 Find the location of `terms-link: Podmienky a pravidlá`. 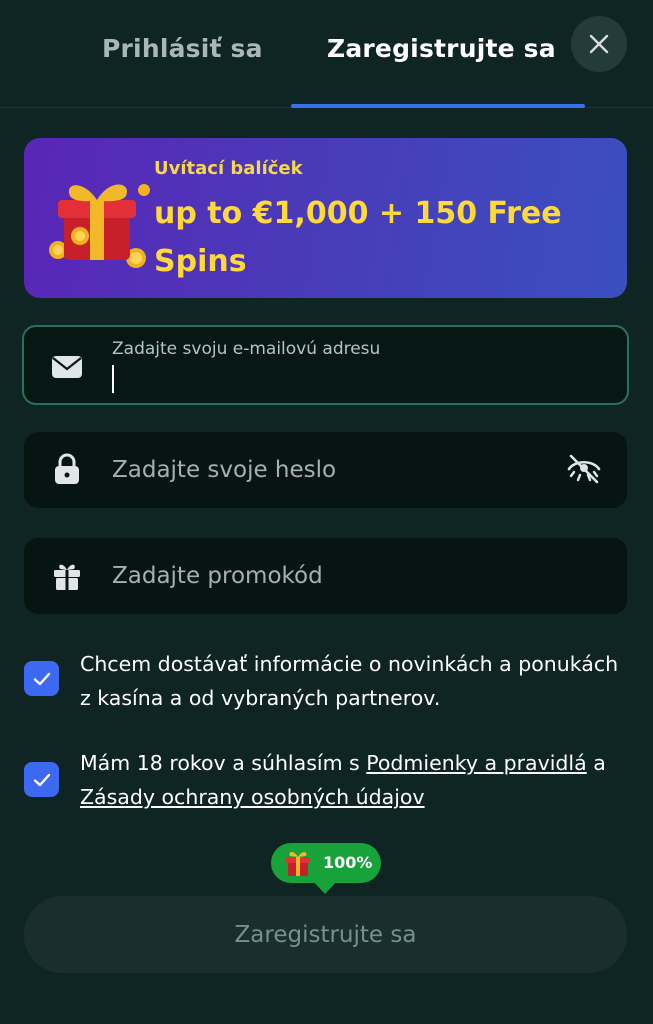

terms-link: Podmienky a pravidlá is located at coordinates (476, 763).